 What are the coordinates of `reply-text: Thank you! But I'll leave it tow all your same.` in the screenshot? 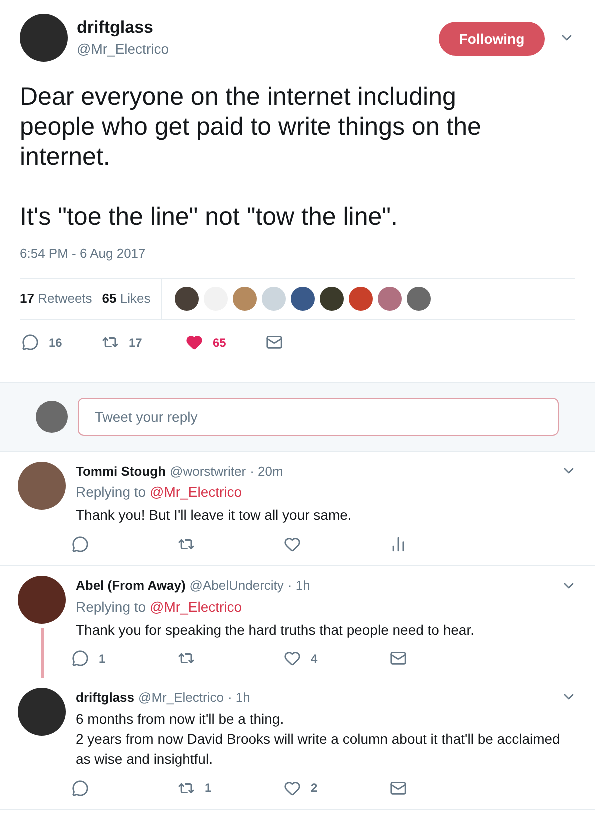 It's located at (214, 515).